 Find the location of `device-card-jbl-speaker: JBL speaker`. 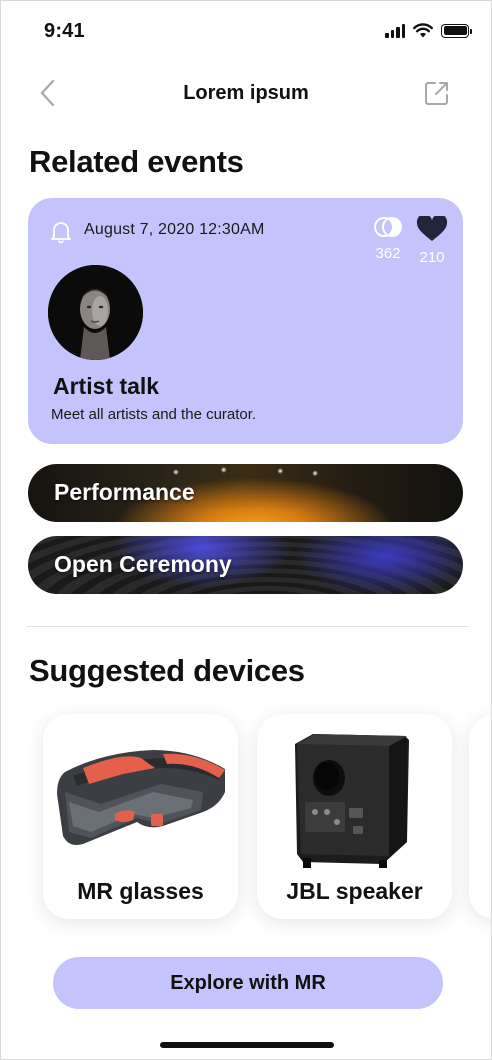

device-card-jbl-speaker: JBL speaker is located at coordinates (354, 816).